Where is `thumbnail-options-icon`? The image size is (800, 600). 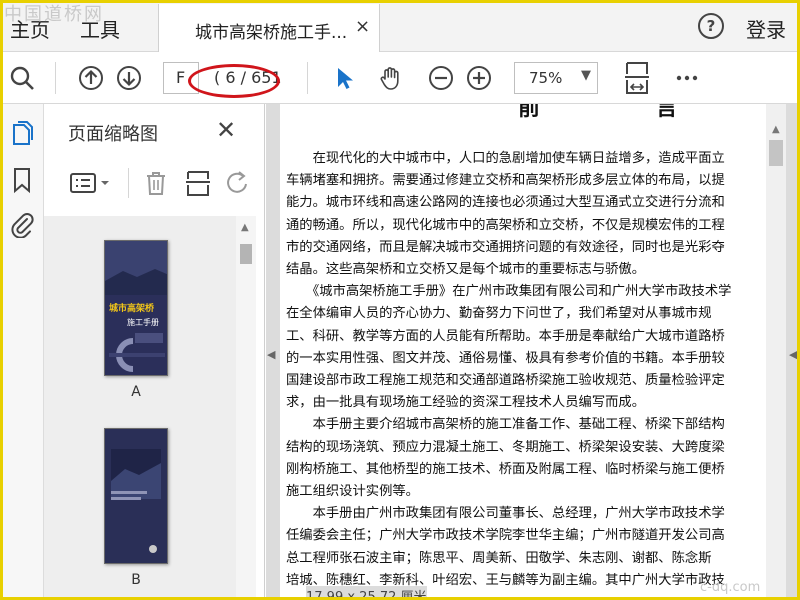 thumbnail-options-icon is located at coordinates (91, 183).